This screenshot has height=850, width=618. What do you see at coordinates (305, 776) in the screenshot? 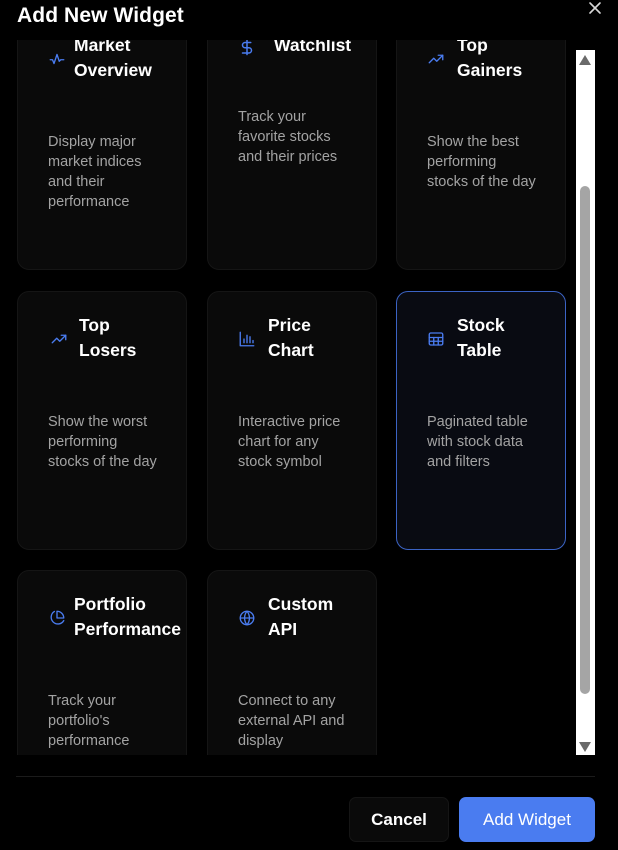
I see `footer-divider` at bounding box center [305, 776].